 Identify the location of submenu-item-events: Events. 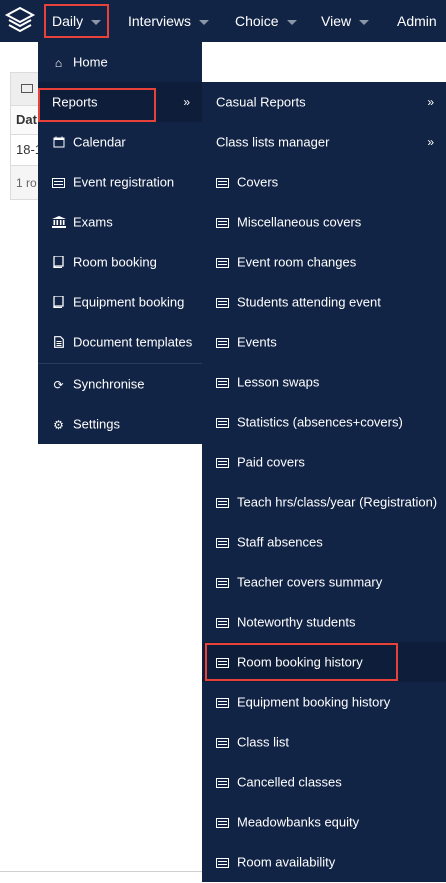
(324, 342).